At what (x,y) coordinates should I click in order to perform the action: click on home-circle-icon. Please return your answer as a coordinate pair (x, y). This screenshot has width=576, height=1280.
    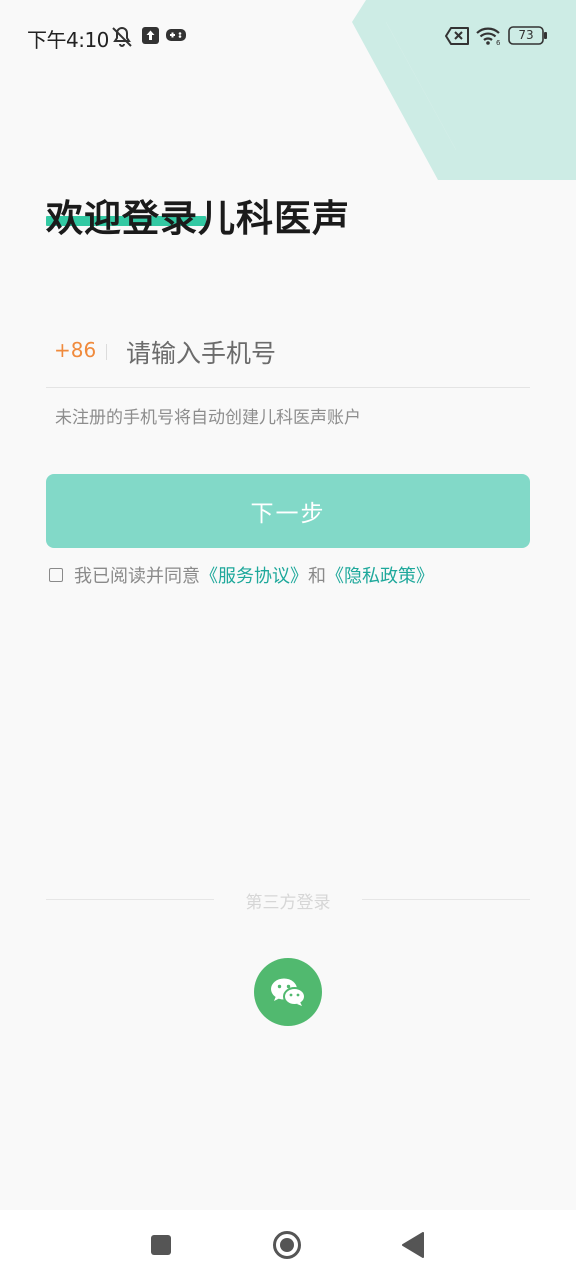
    Looking at the image, I should click on (287, 1245).